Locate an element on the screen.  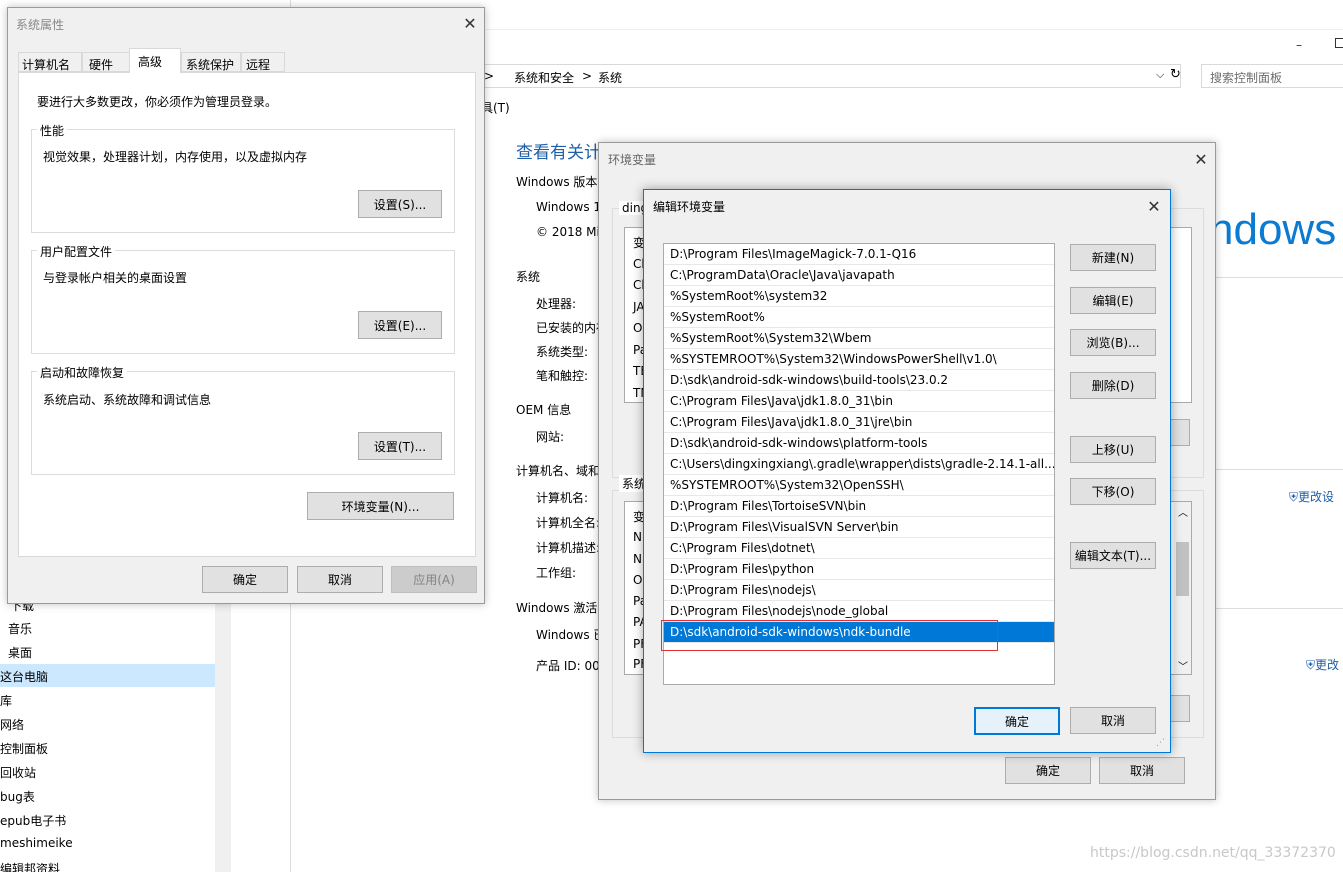
nav-item: 编辑邦资料 is located at coordinates (30, 866).